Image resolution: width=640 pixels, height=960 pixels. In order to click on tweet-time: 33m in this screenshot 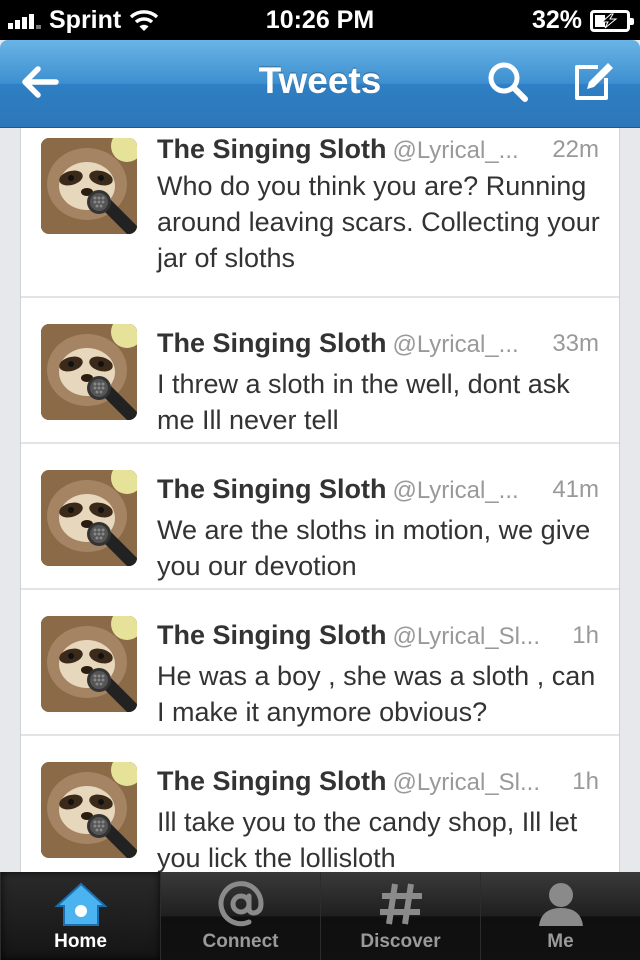, I will do `click(575, 343)`.